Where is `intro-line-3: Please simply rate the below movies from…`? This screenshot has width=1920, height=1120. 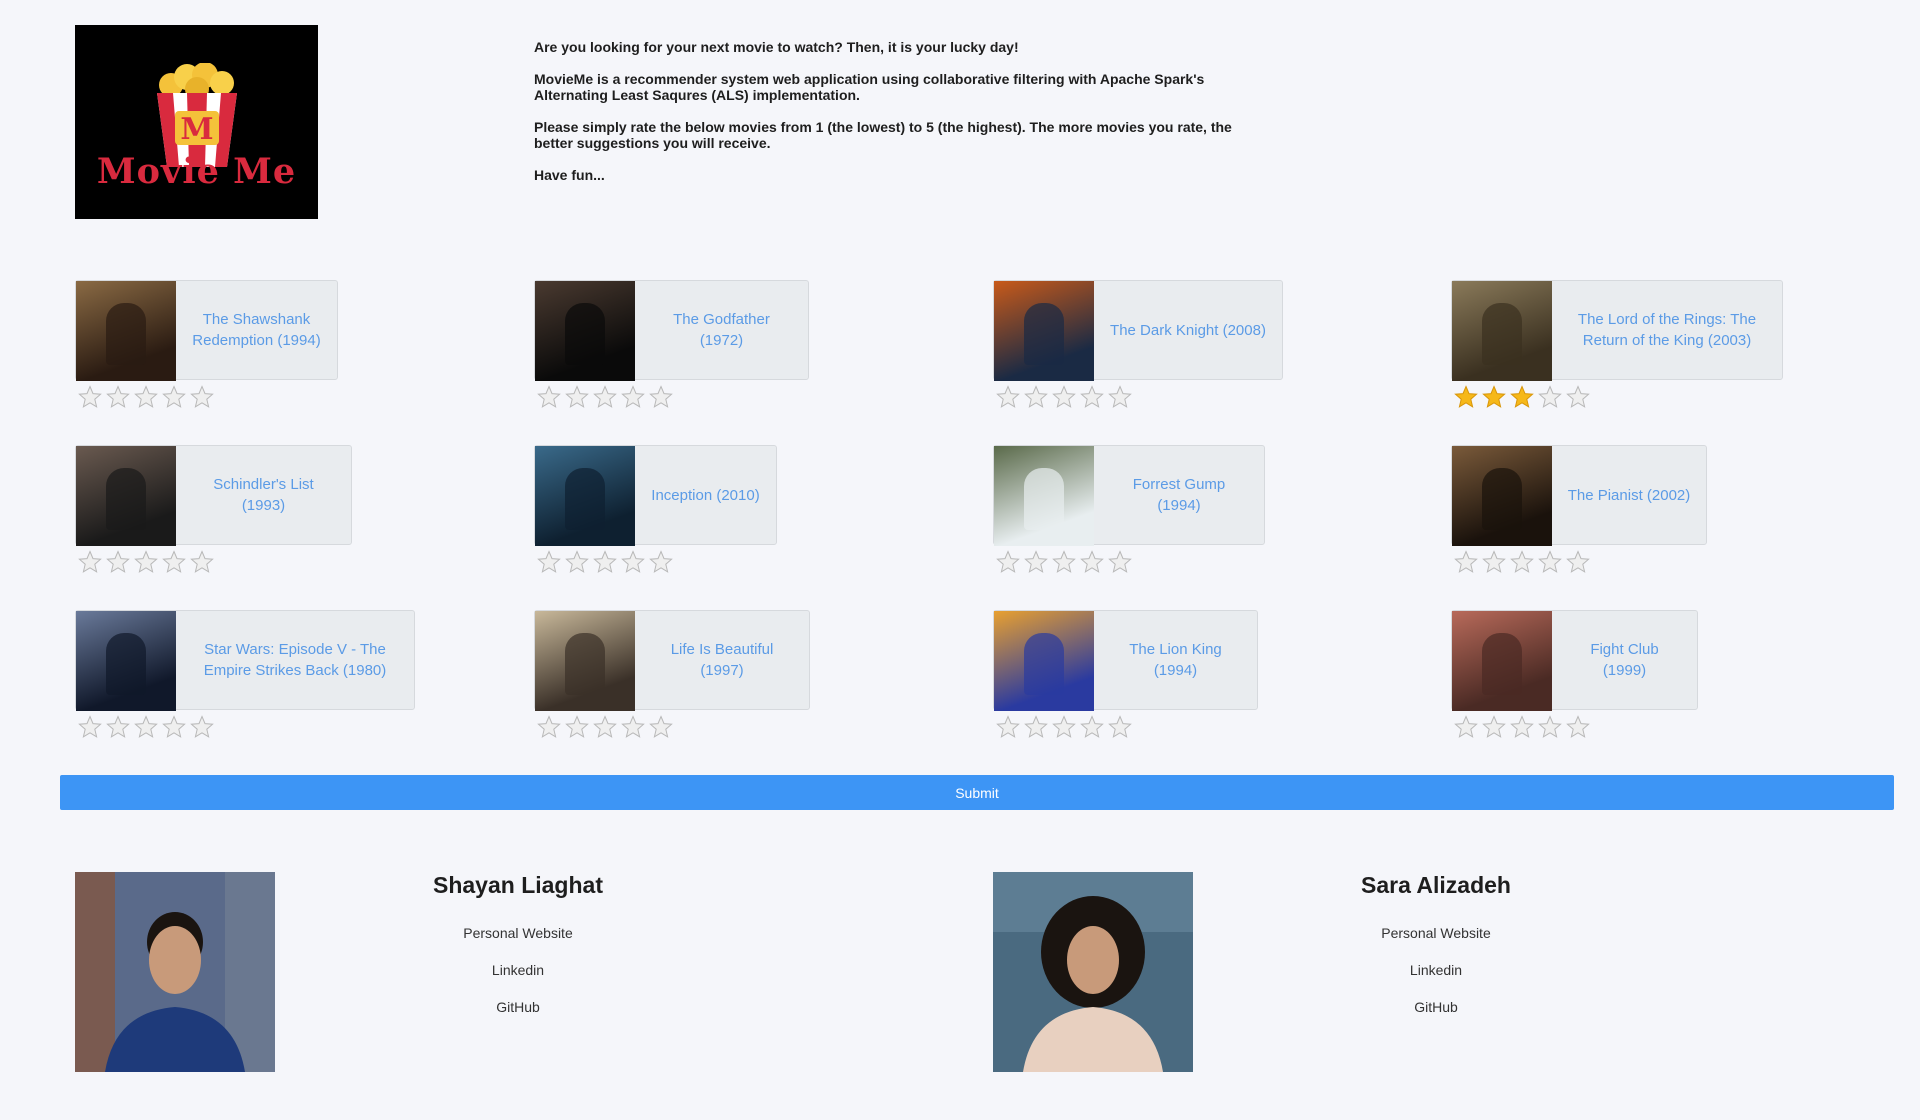
intro-line-3: Please simply rate the below movies from… is located at coordinates (883, 135).